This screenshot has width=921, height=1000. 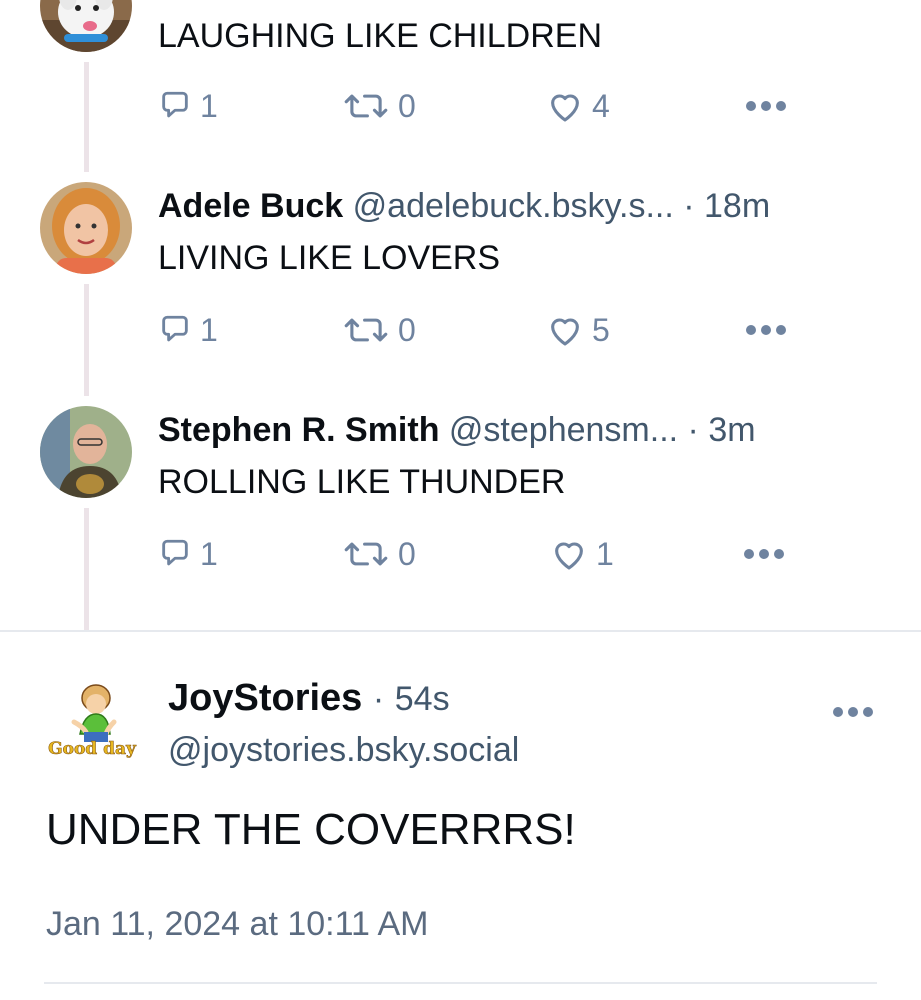 I want to click on like-button: 4, so click(x=578, y=106).